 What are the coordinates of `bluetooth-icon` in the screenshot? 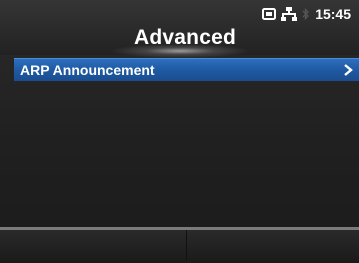 It's located at (306, 14).